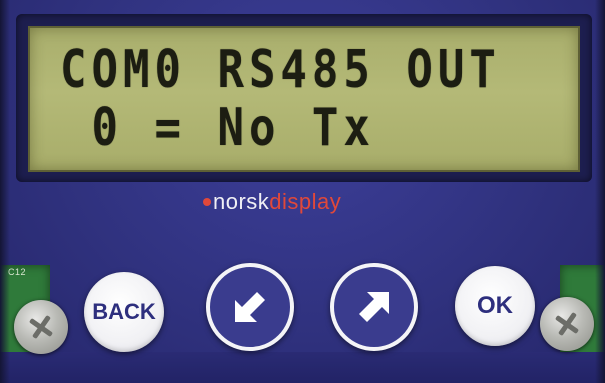 The width and height of the screenshot is (605, 383). What do you see at coordinates (305, 201) in the screenshot?
I see `logo-text-display: display` at bounding box center [305, 201].